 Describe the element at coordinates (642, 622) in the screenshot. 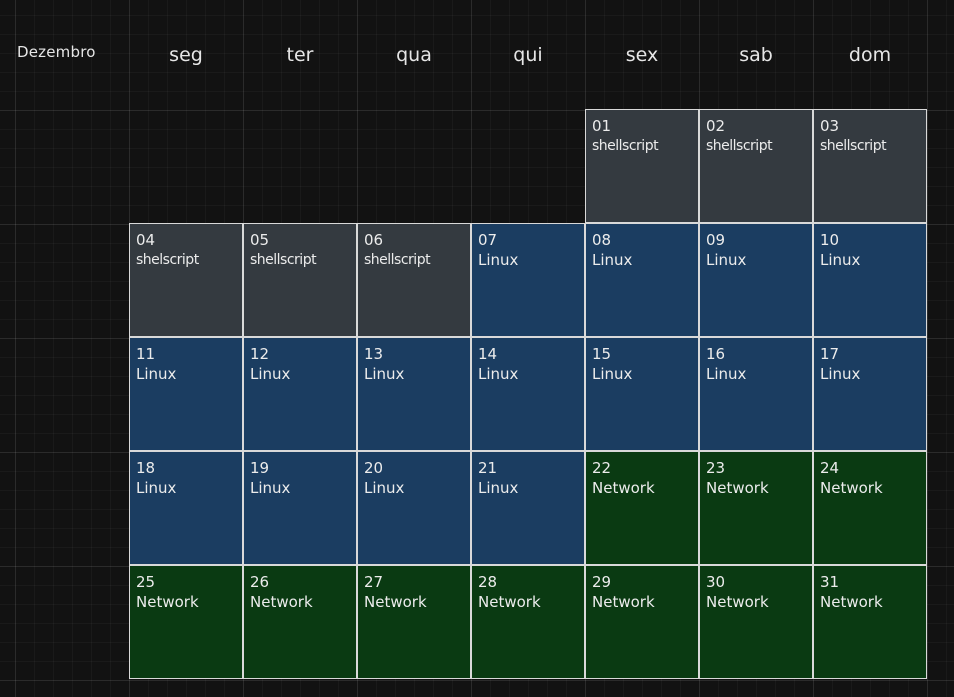

I see `day-cell-29: 29 Network` at that location.